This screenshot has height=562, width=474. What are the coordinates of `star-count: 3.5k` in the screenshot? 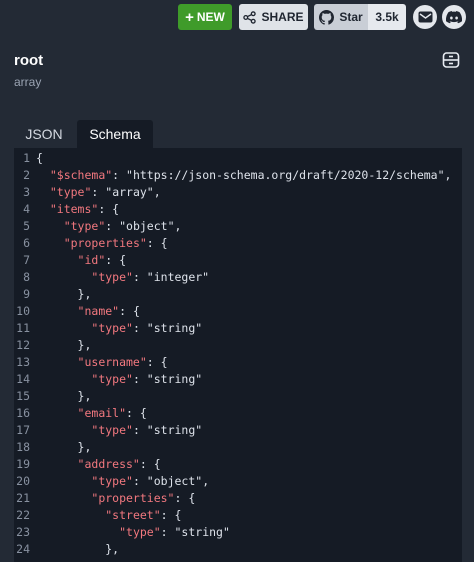 It's located at (387, 17).